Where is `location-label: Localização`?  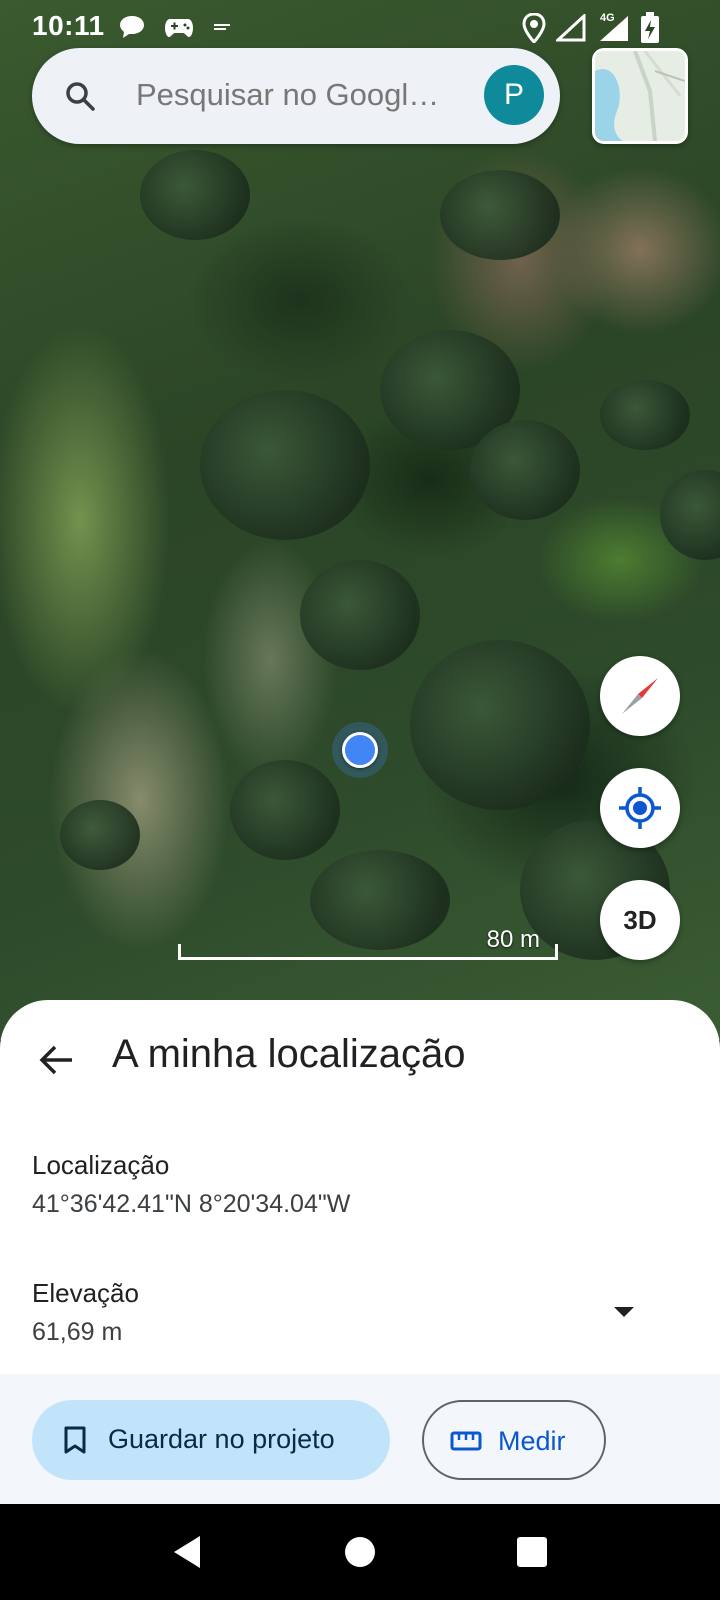 location-label: Localização is located at coordinates (101, 1165).